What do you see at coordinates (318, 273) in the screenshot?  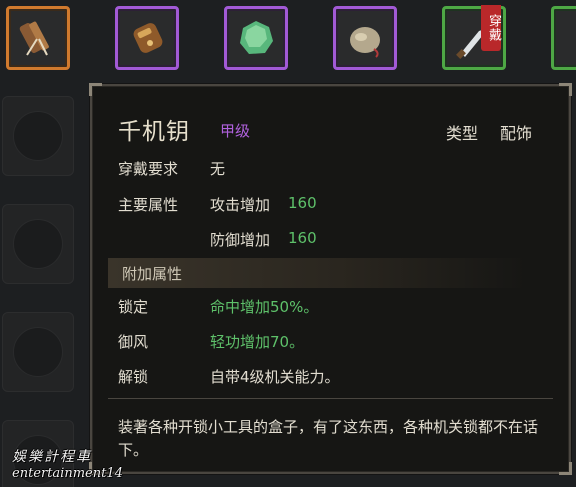 I see `extra-attr-header: 附加属性` at bounding box center [318, 273].